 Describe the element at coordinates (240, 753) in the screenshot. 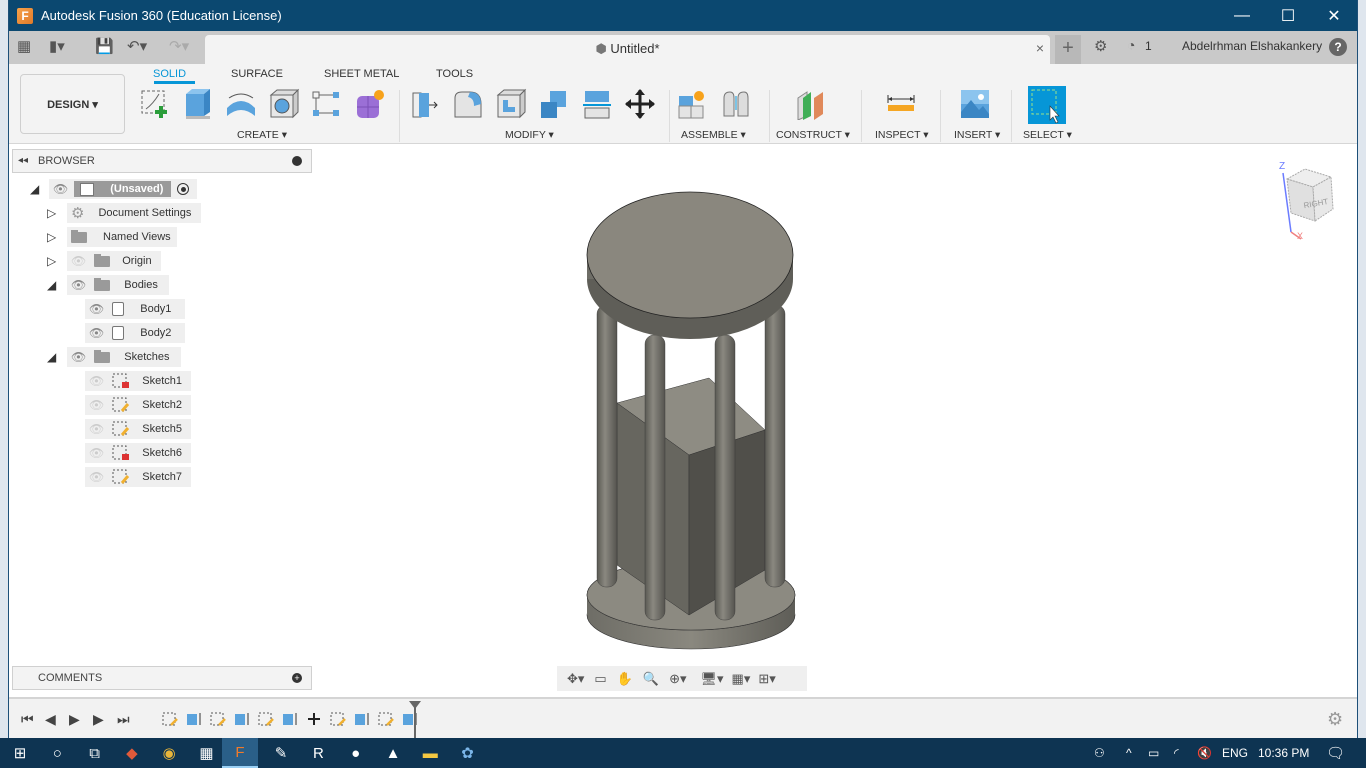

I see `taskbar-fusion360-icon: F` at that location.